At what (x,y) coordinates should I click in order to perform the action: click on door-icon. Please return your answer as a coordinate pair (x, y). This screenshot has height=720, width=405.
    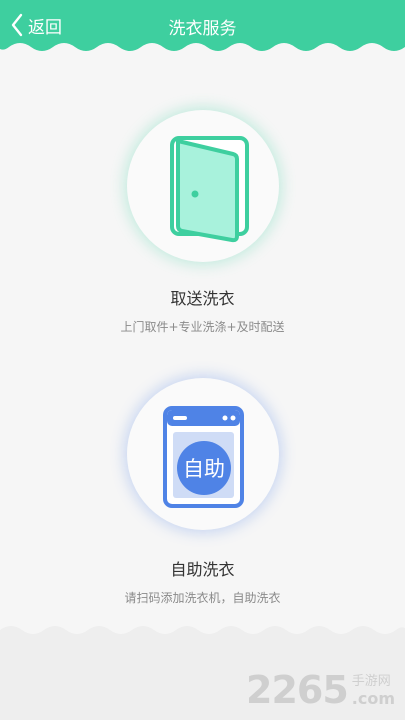
    Looking at the image, I should click on (209, 189).